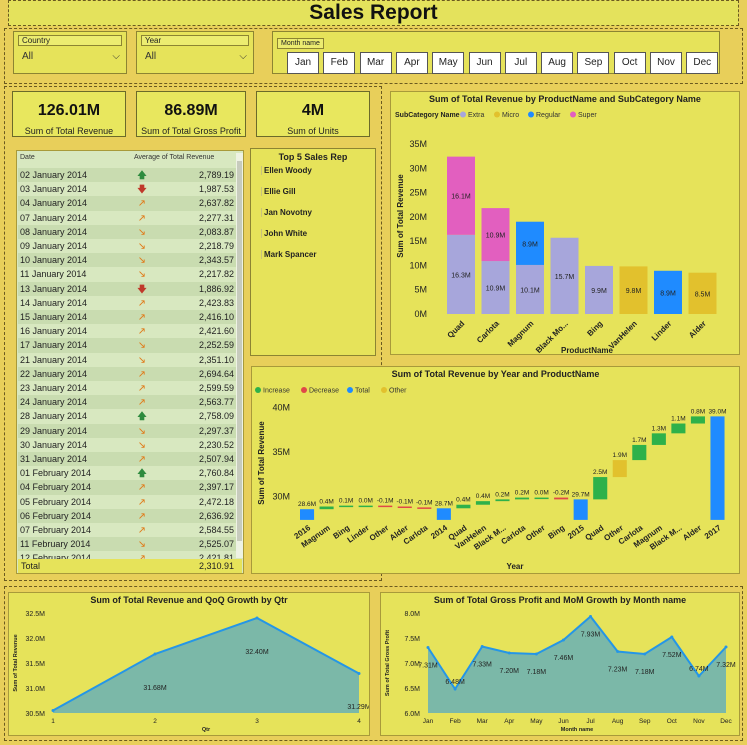 The height and width of the screenshot is (745, 747). What do you see at coordinates (127, 544) in the screenshot?
I see `table-row: 11 February 2014 🡖 2,525.07` at bounding box center [127, 544].